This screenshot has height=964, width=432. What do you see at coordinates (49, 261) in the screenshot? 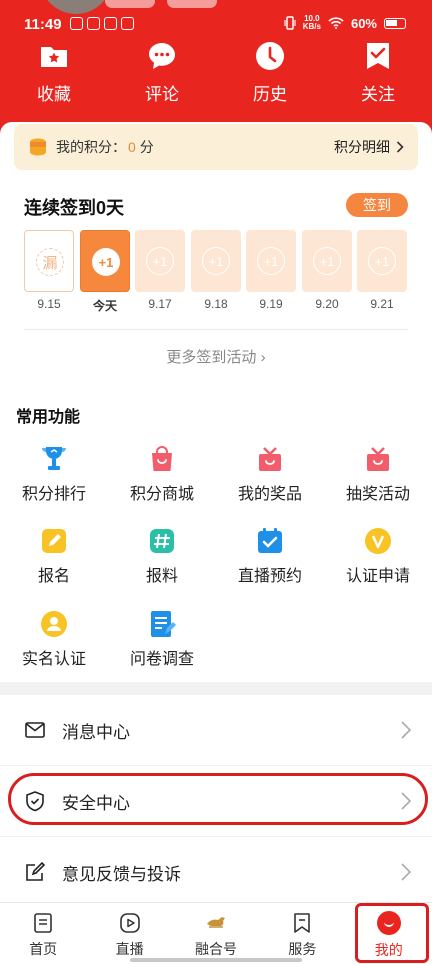
I see `checkin-day: 漏` at bounding box center [49, 261].